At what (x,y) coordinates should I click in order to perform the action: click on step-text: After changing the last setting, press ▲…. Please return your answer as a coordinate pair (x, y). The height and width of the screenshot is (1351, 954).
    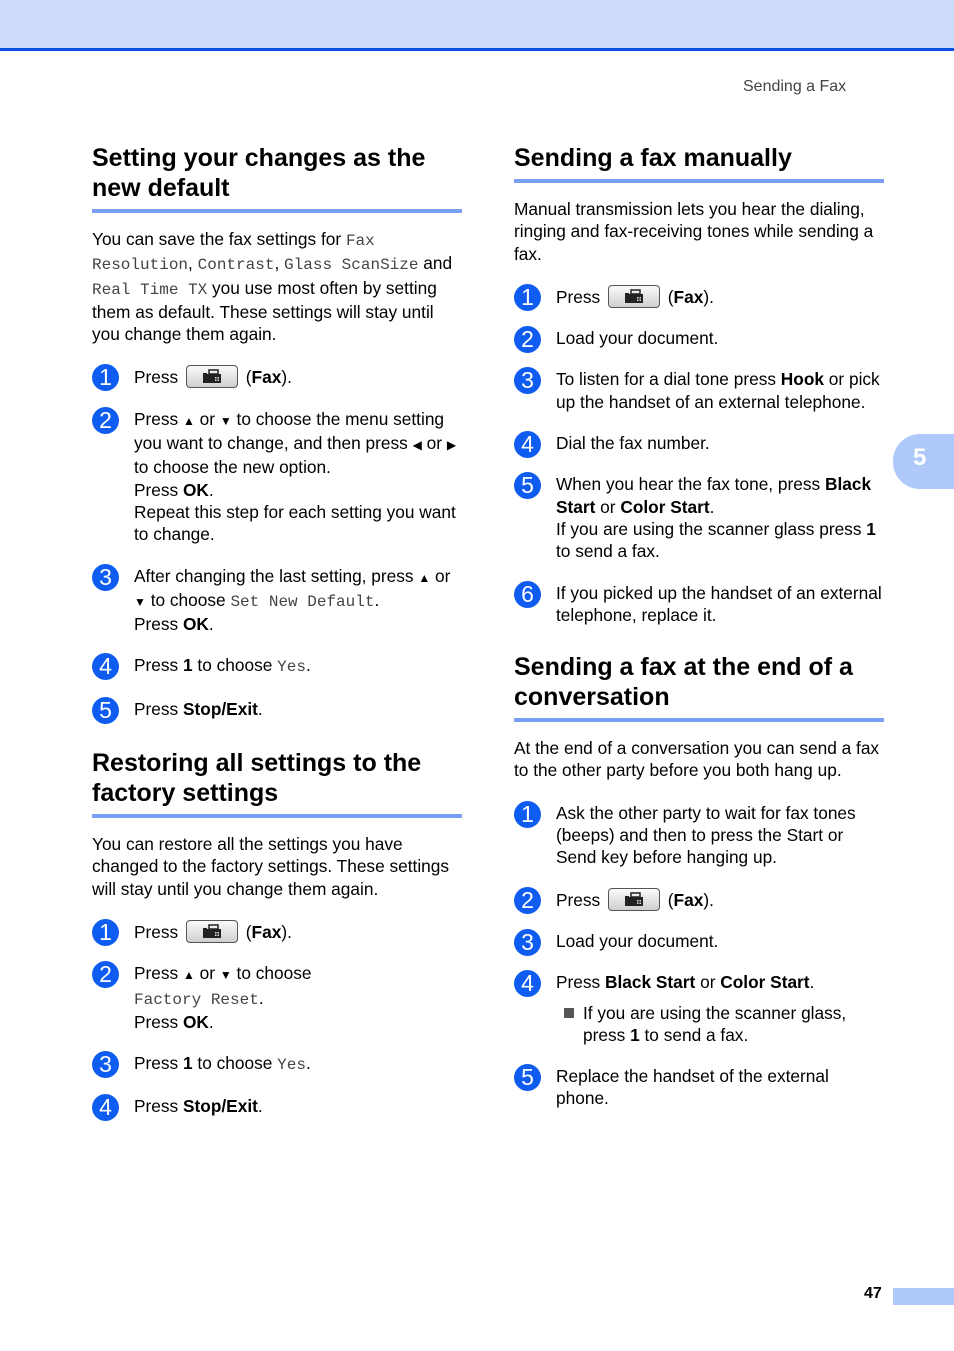
    Looking at the image, I should click on (298, 600).